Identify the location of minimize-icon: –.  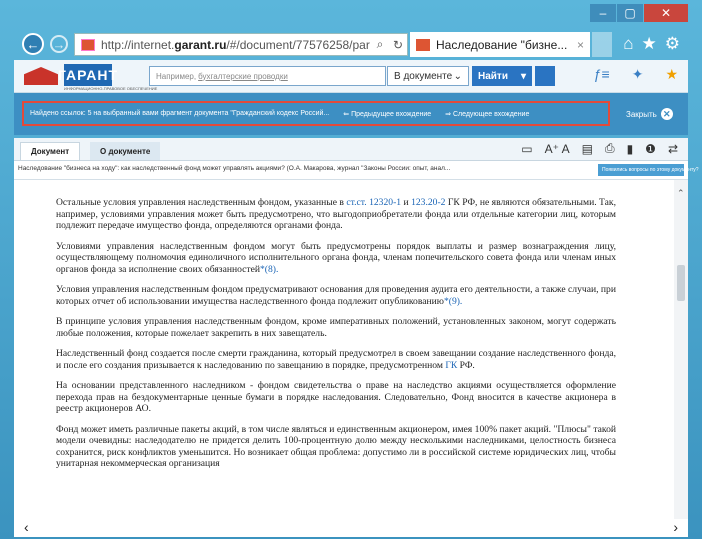
(603, 13).